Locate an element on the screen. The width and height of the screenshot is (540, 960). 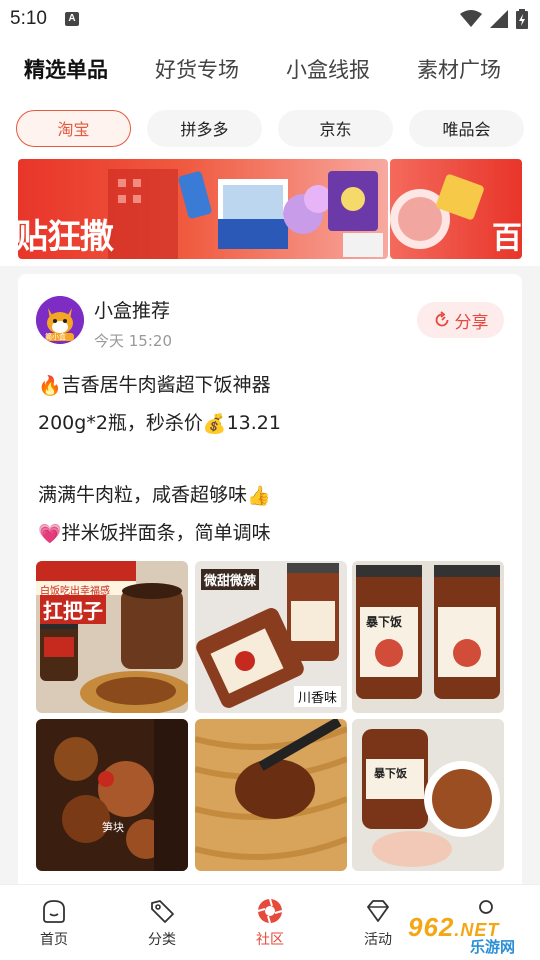
status-bar: 5:10 A is located at coordinates (270, 19).